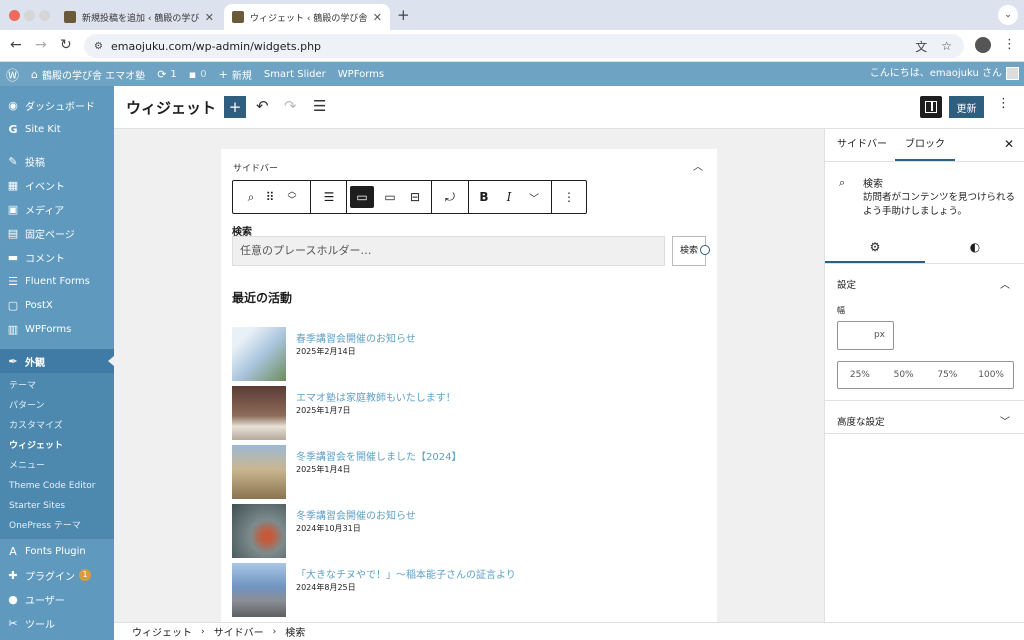 The image size is (1024, 640). What do you see at coordinates (948, 375) in the screenshot?
I see `width-75-button: 75%` at bounding box center [948, 375].